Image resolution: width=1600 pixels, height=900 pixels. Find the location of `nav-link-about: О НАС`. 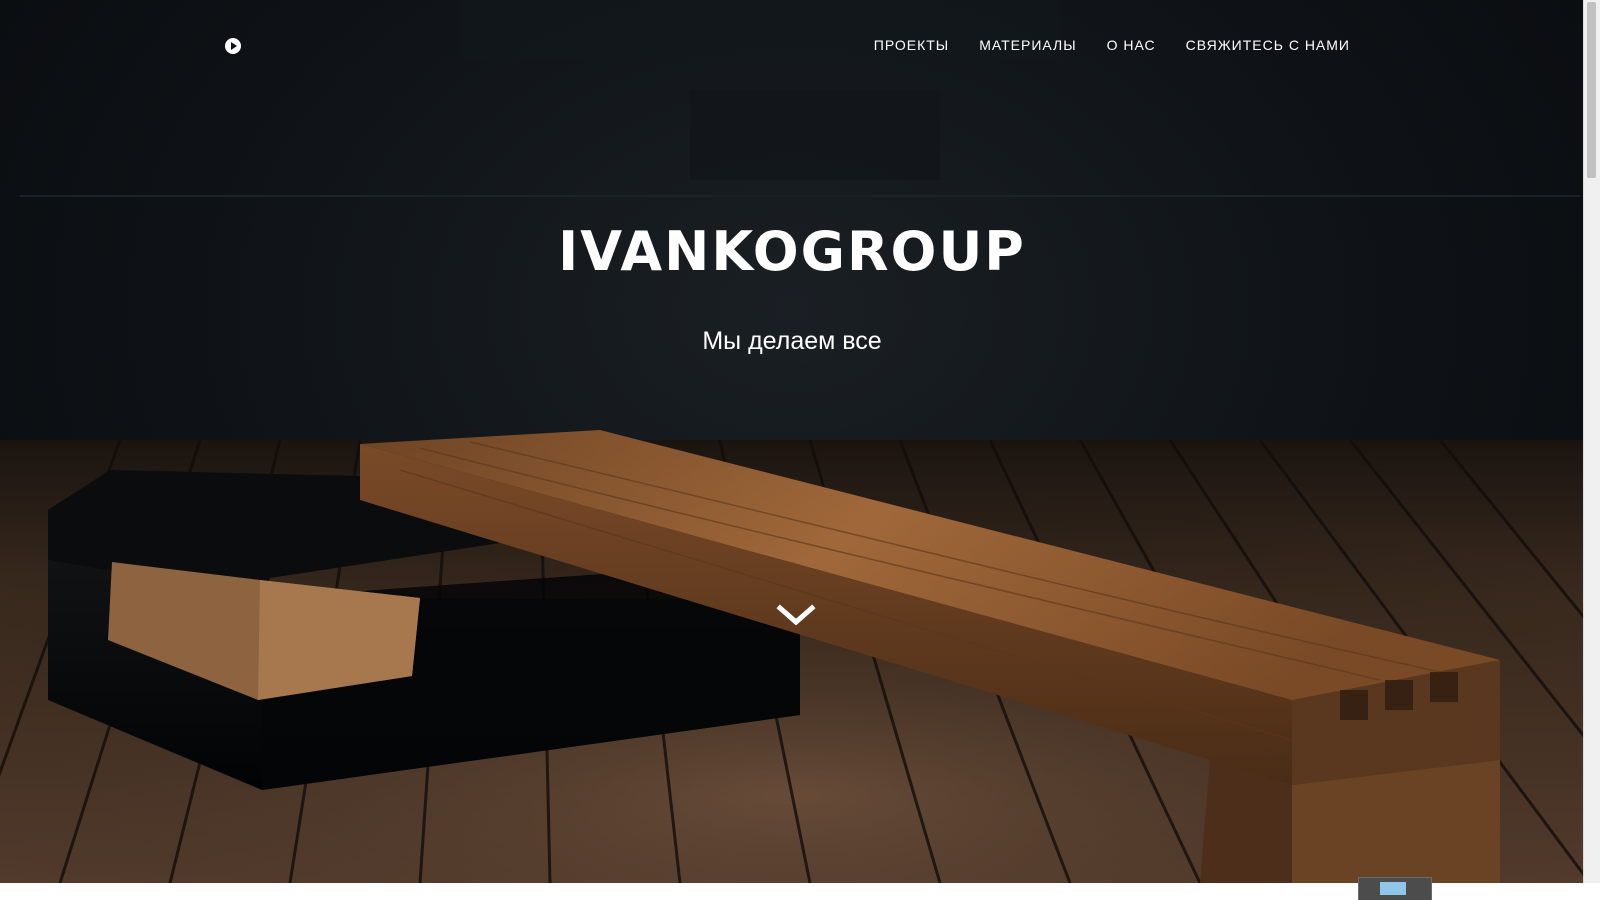

nav-link-about: О НАС is located at coordinates (1131, 45).